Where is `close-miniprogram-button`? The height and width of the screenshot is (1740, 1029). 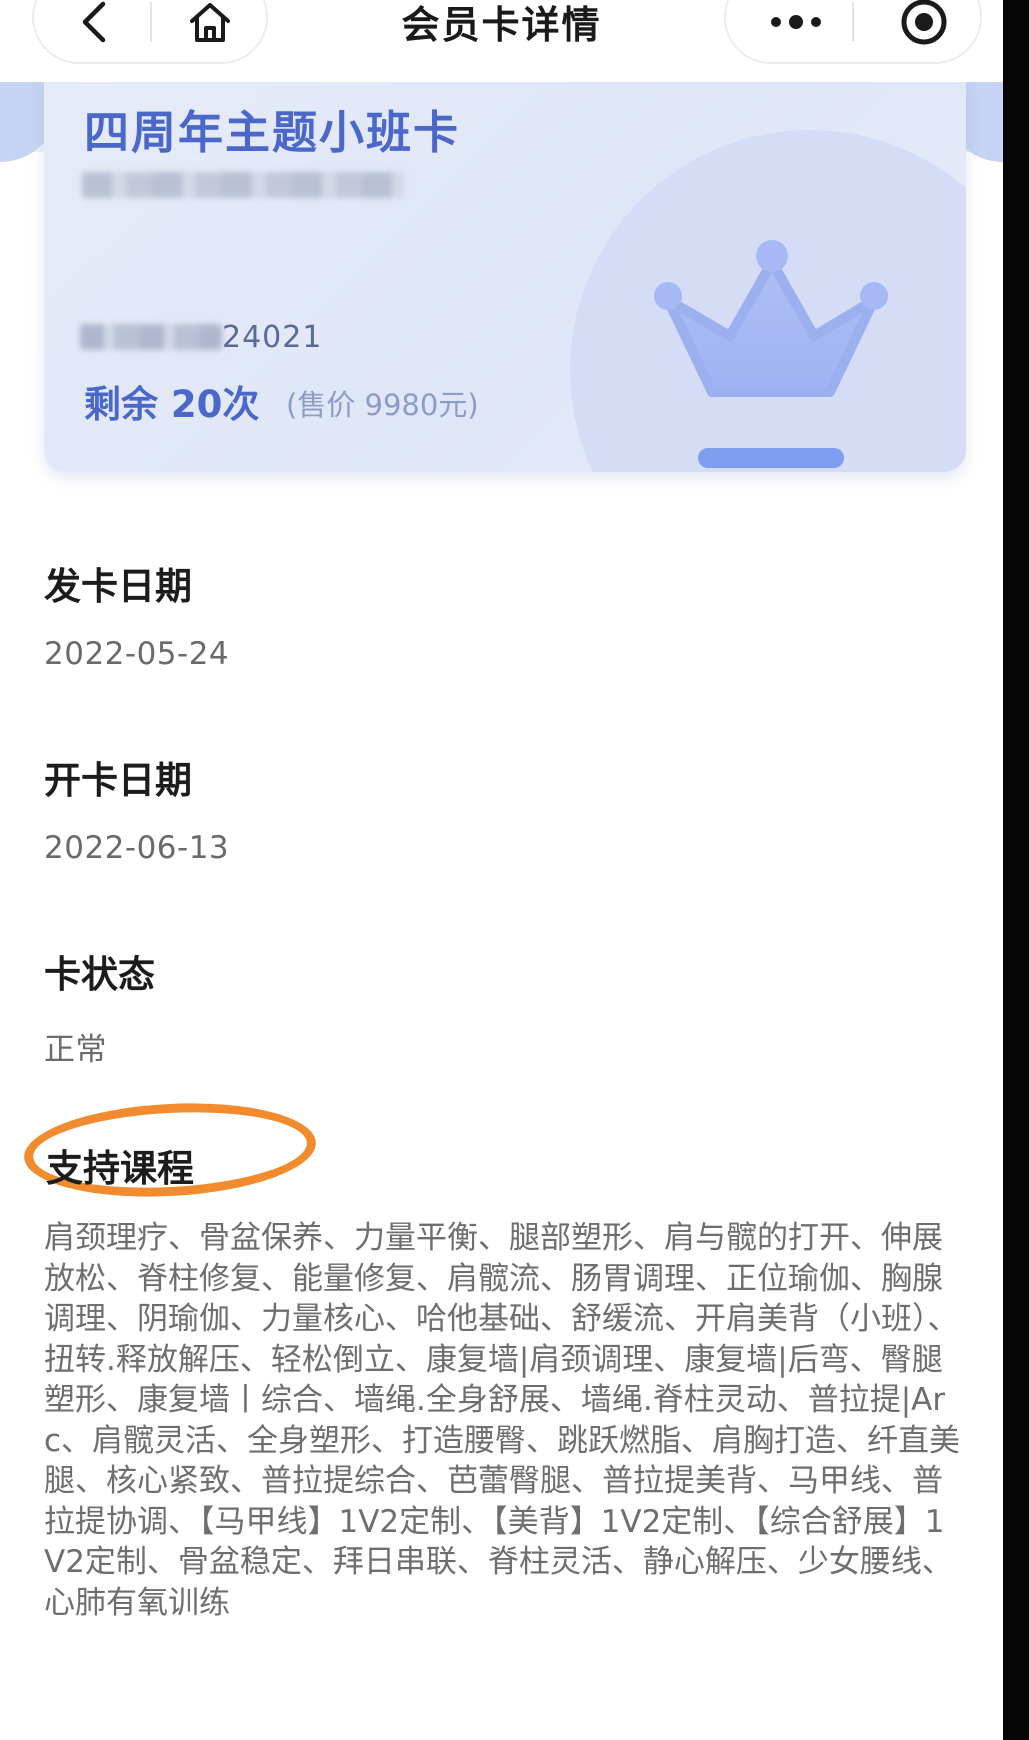
close-miniprogram-button is located at coordinates (924, 25).